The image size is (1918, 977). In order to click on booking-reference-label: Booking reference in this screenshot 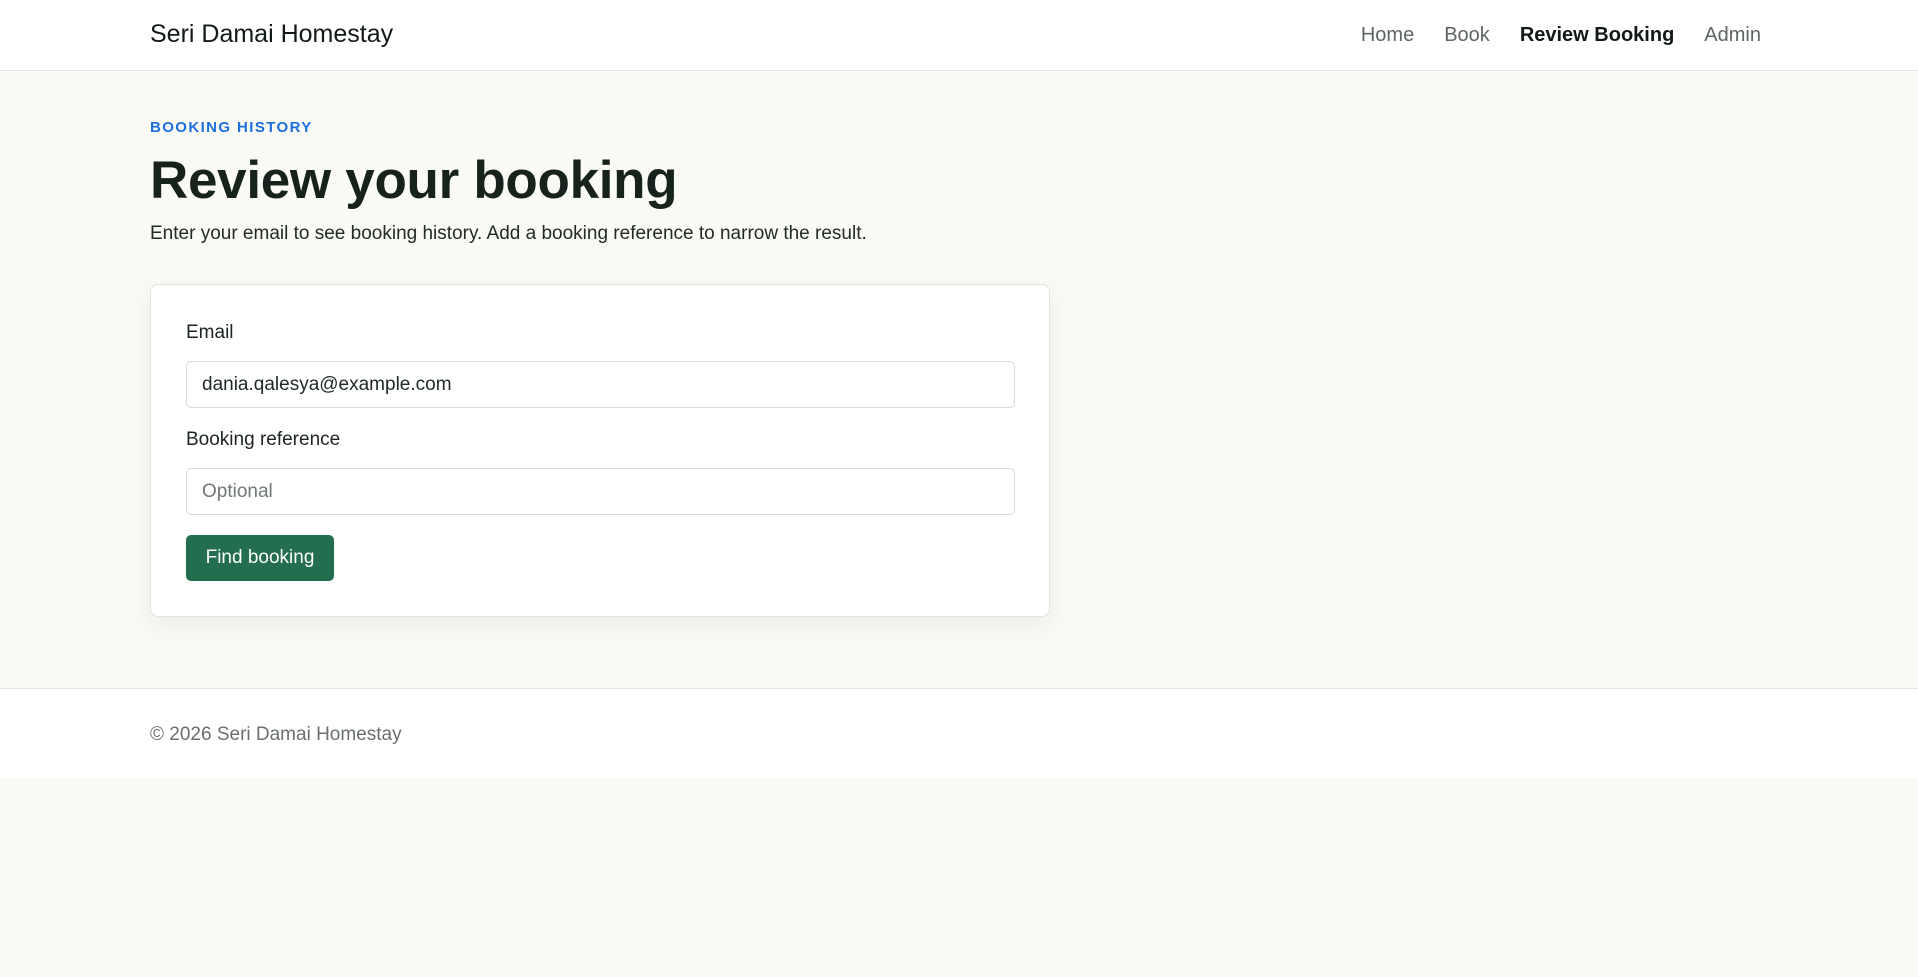, I will do `click(263, 439)`.